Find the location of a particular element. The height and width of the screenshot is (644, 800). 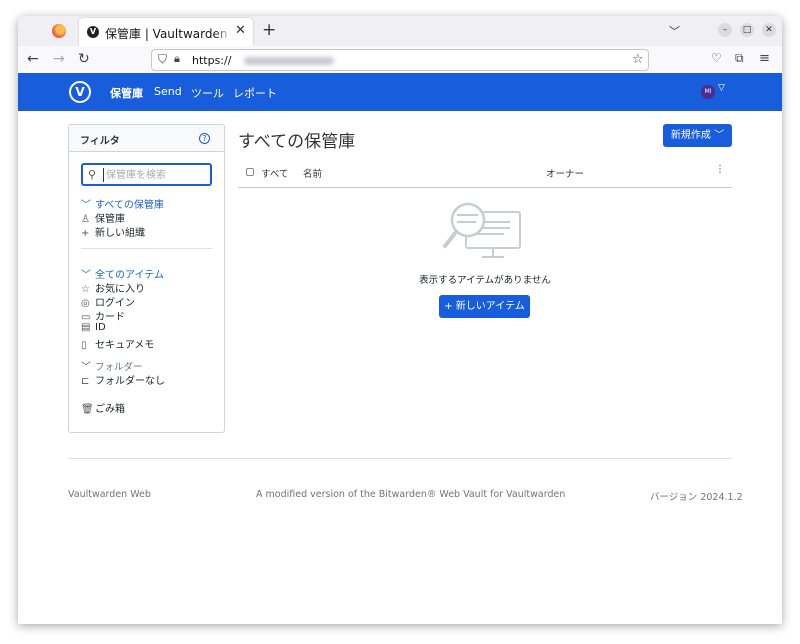

filter-trash: 🗑︎ごみ箱 is located at coordinates (103, 407).